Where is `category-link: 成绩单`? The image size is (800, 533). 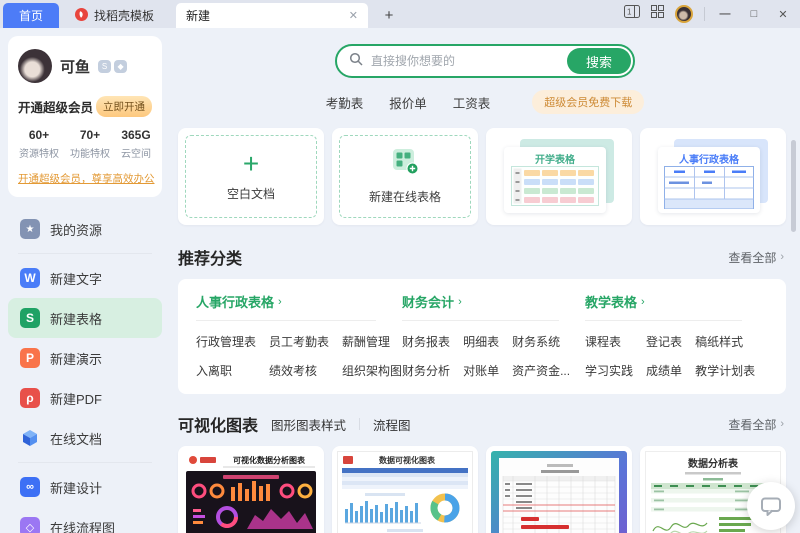
category-link: 成绩单 is located at coordinates (664, 370).